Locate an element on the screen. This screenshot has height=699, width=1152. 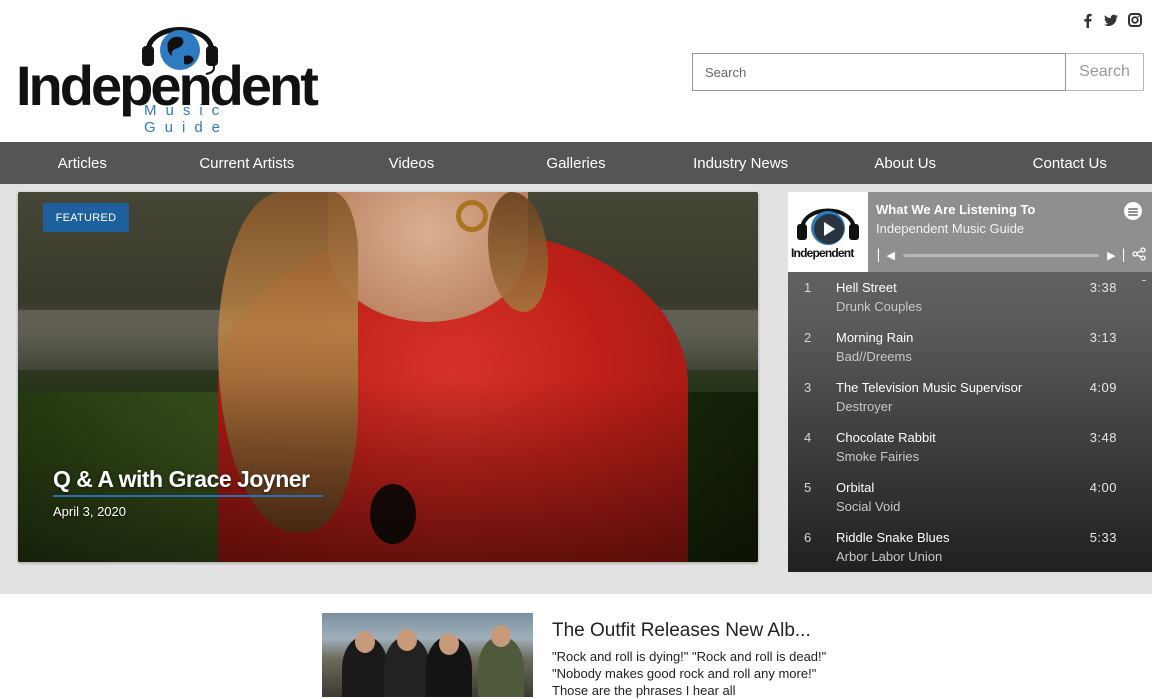
track-duration: 3:38 is located at coordinates (1103, 287).